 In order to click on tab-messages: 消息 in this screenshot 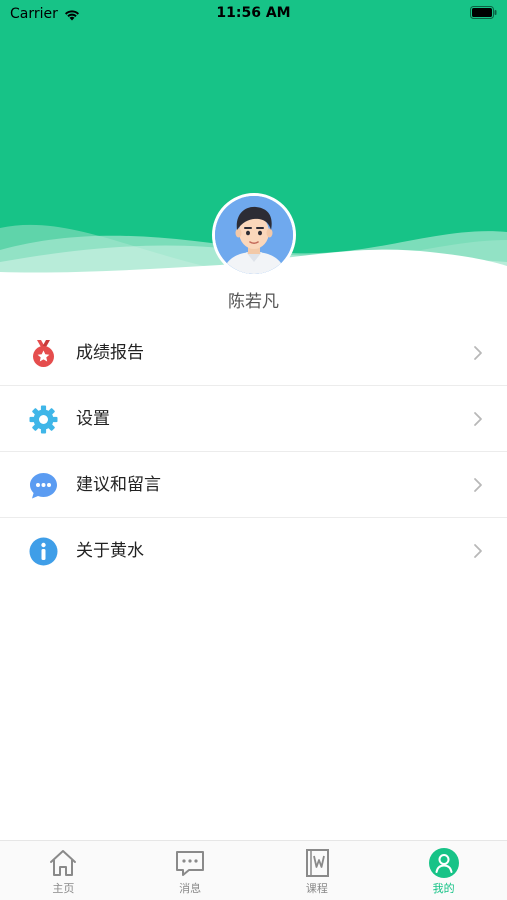, I will do `click(190, 870)`.